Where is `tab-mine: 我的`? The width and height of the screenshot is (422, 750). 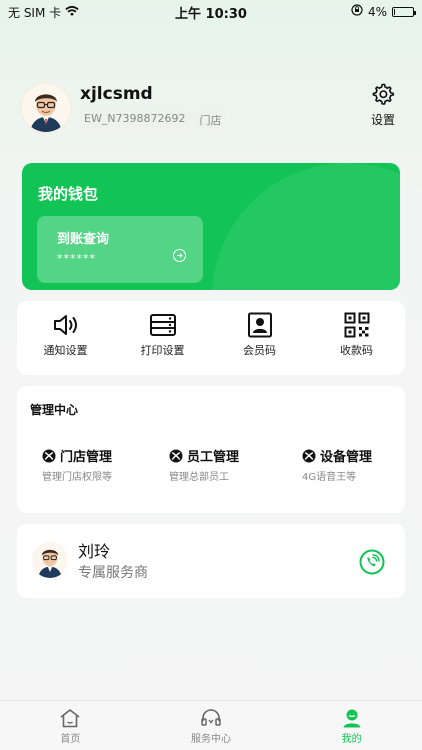 tab-mine: 我的 is located at coordinates (351, 725).